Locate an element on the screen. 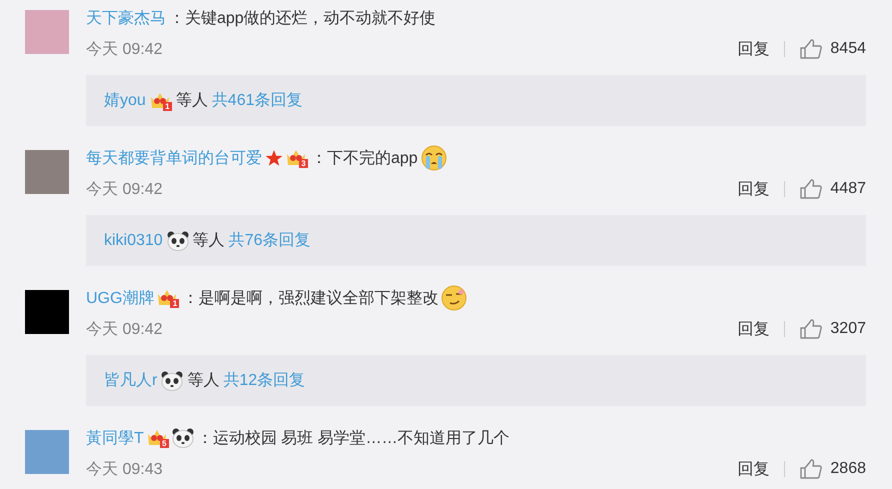  comment-text: ：下不完的app is located at coordinates (364, 158).